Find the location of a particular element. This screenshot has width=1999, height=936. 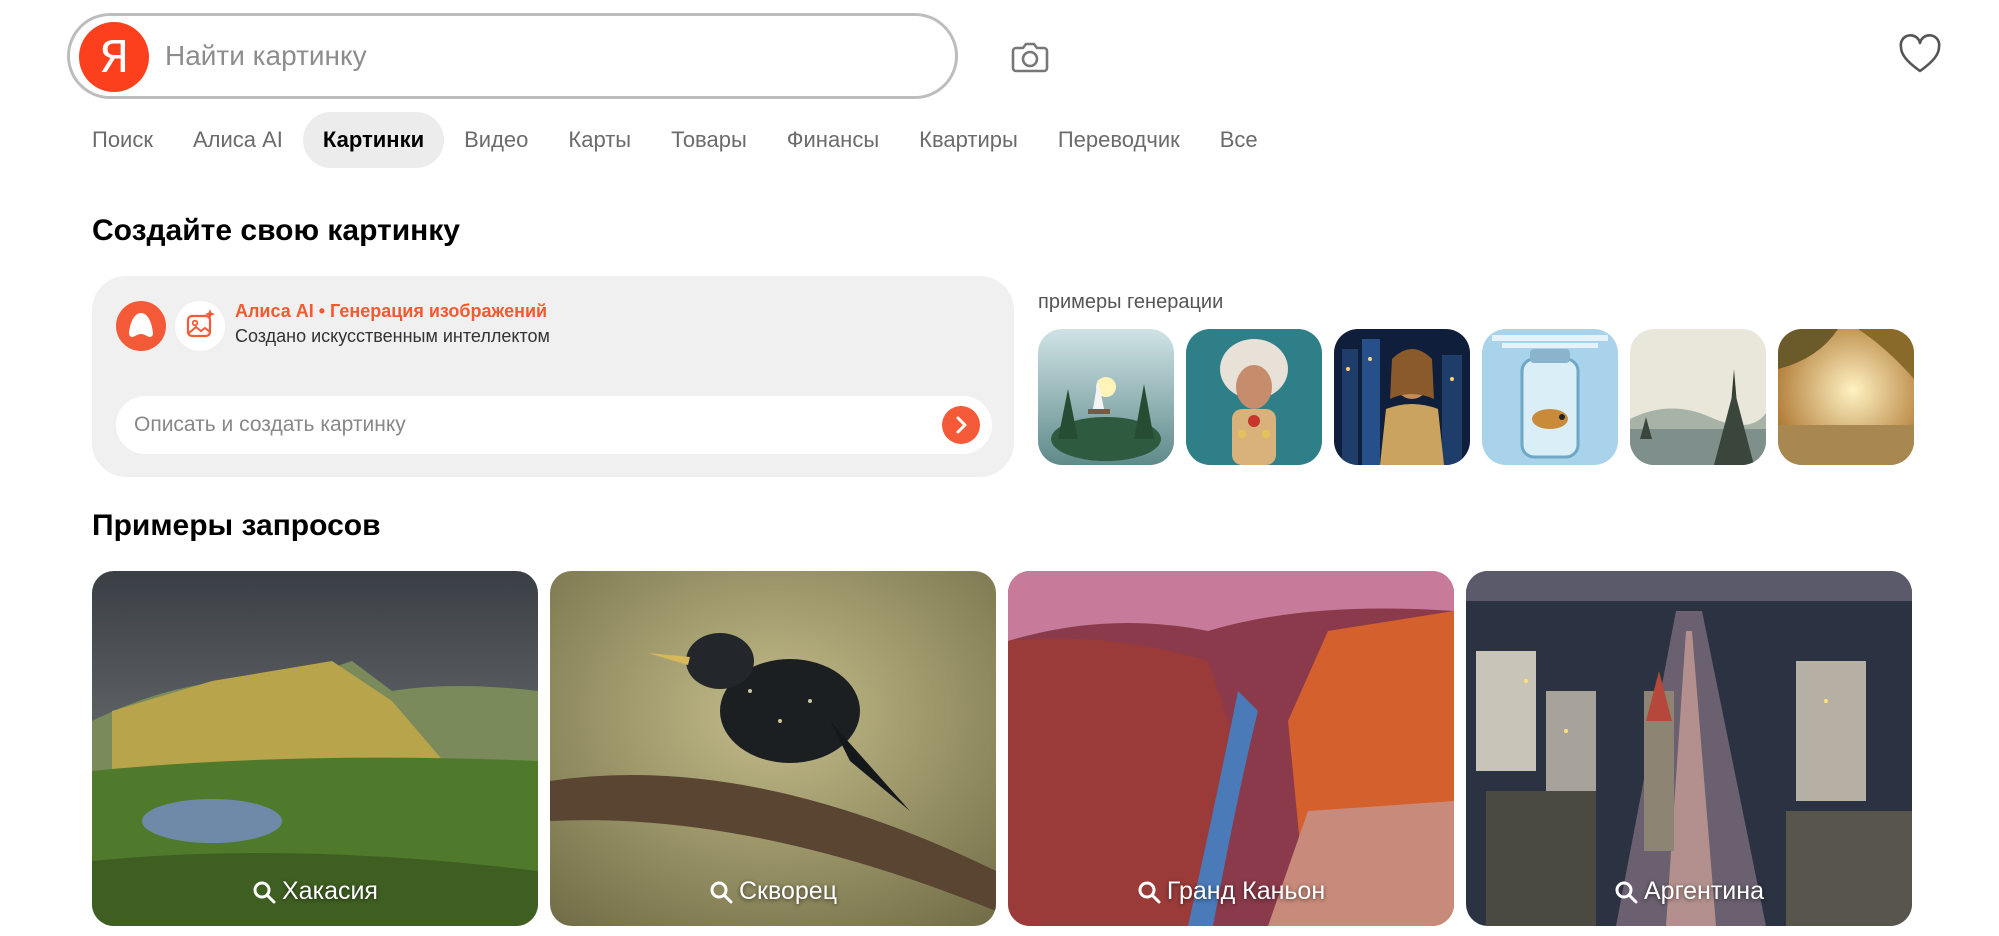

query-label: Скворец is located at coordinates (773, 891).